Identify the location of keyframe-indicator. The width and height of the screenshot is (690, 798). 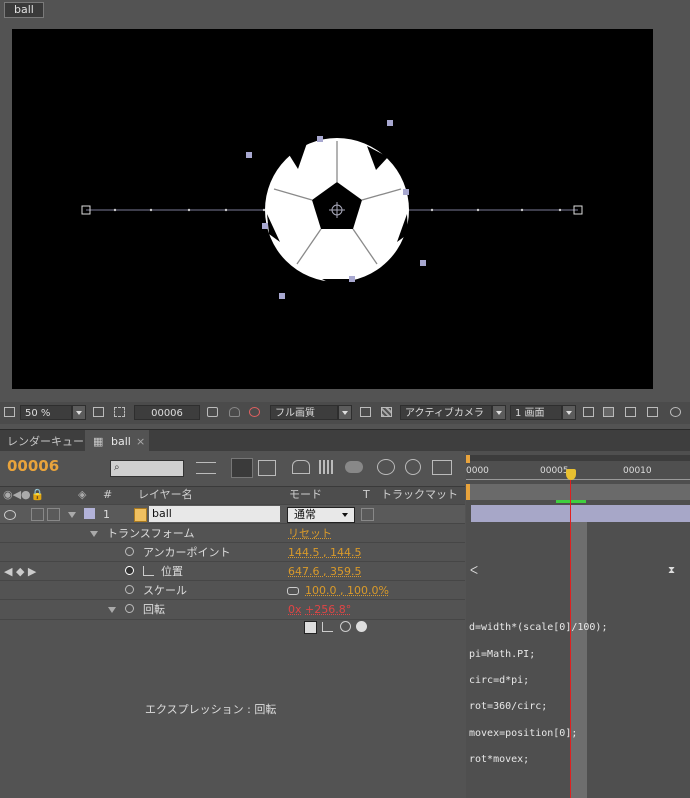
(573, 533).